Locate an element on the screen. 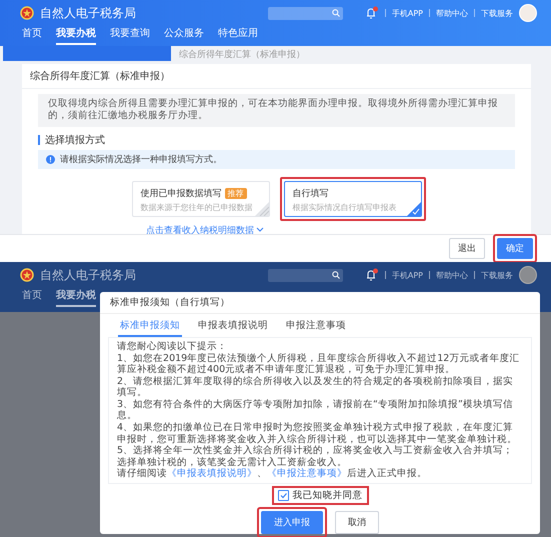 The width and height of the screenshot is (551, 537). confirm-button: 确定 is located at coordinates (515, 248).